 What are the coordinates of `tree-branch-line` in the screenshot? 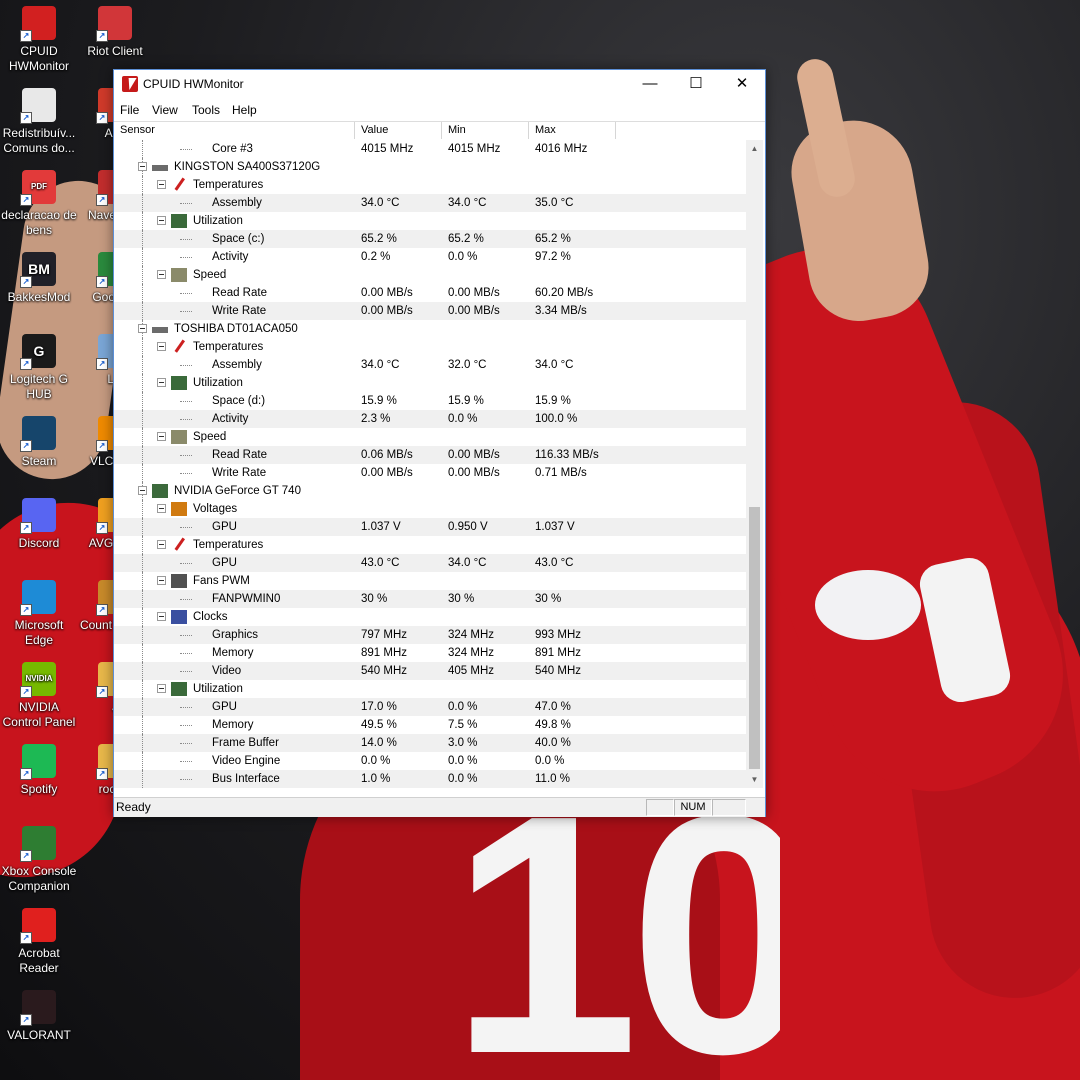 It's located at (186, 257).